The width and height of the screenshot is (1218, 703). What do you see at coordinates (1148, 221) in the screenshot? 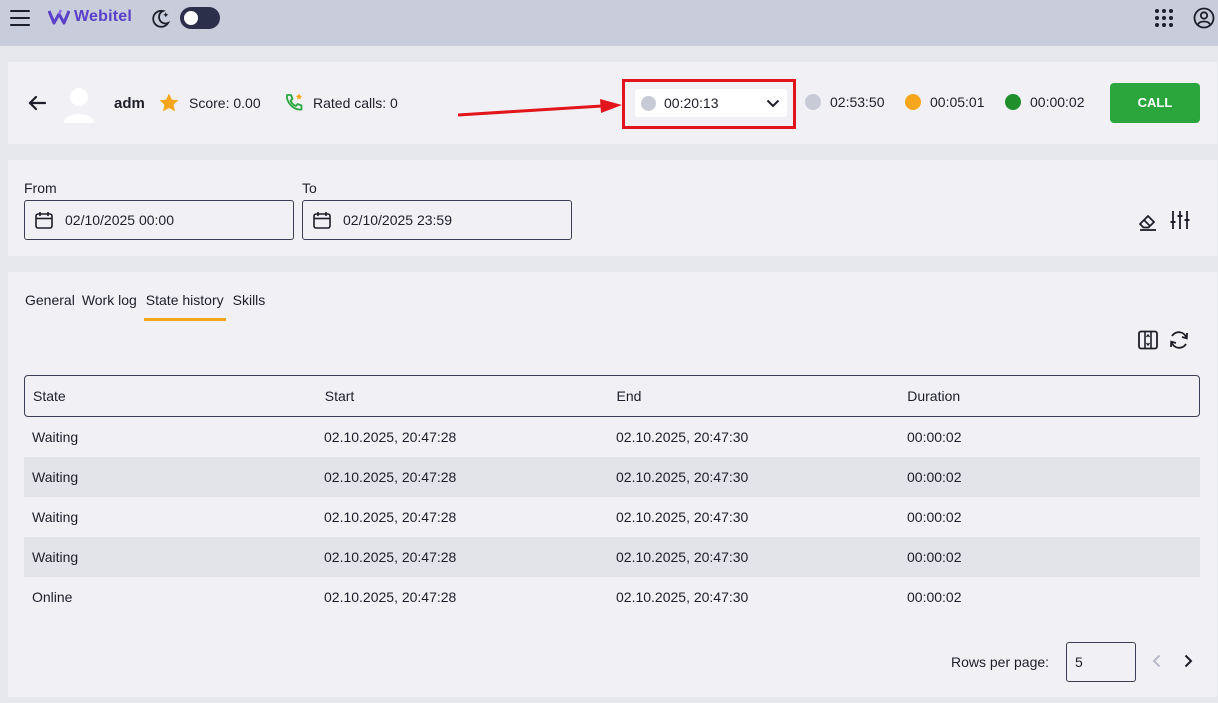
I see `eraser-icon` at bounding box center [1148, 221].